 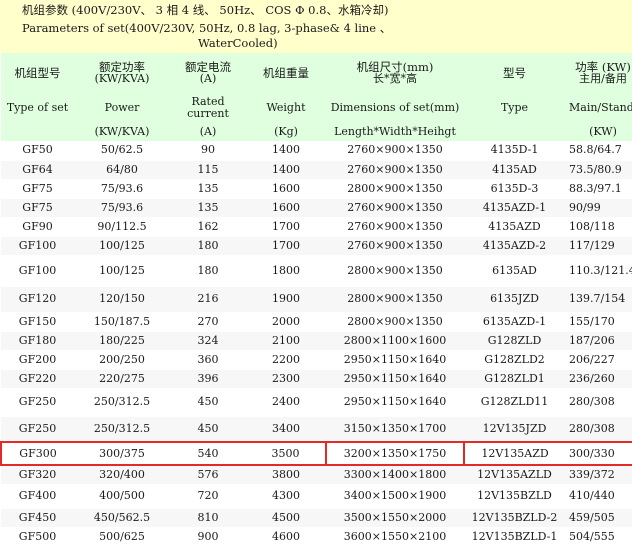 I want to click on header-unit-engine, so click(x=514, y=132).